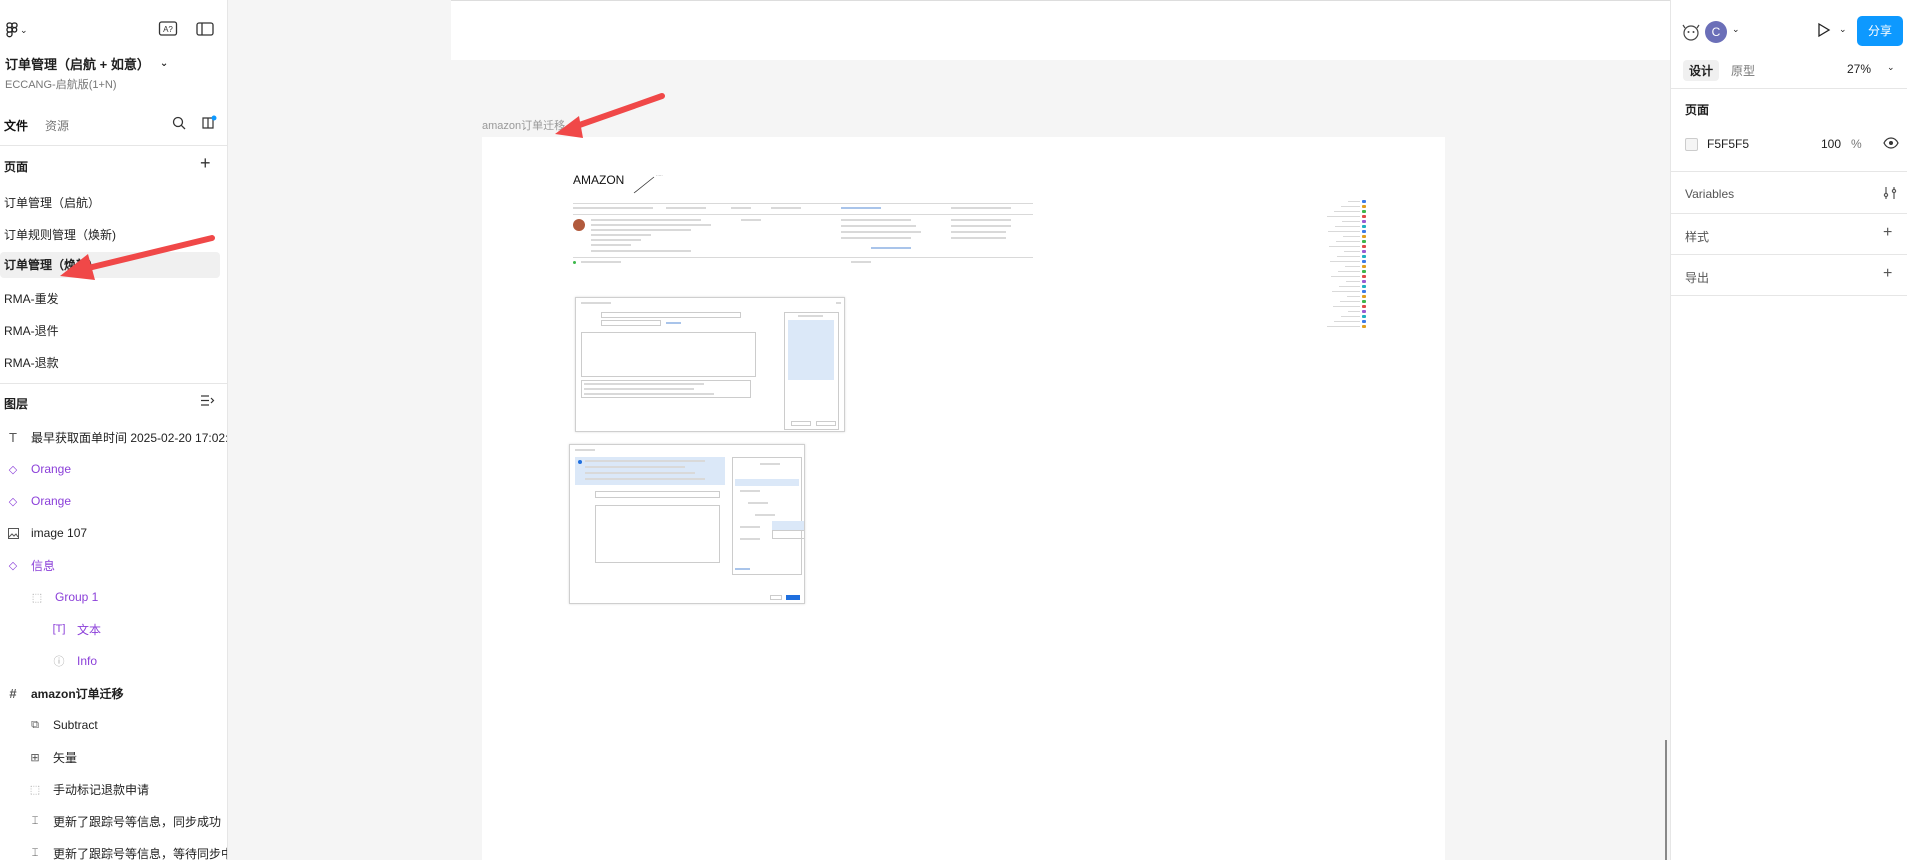 This screenshot has width=1907, height=860. Describe the element at coordinates (1697, 236) in the screenshot. I see `styles-section: 样式` at that location.